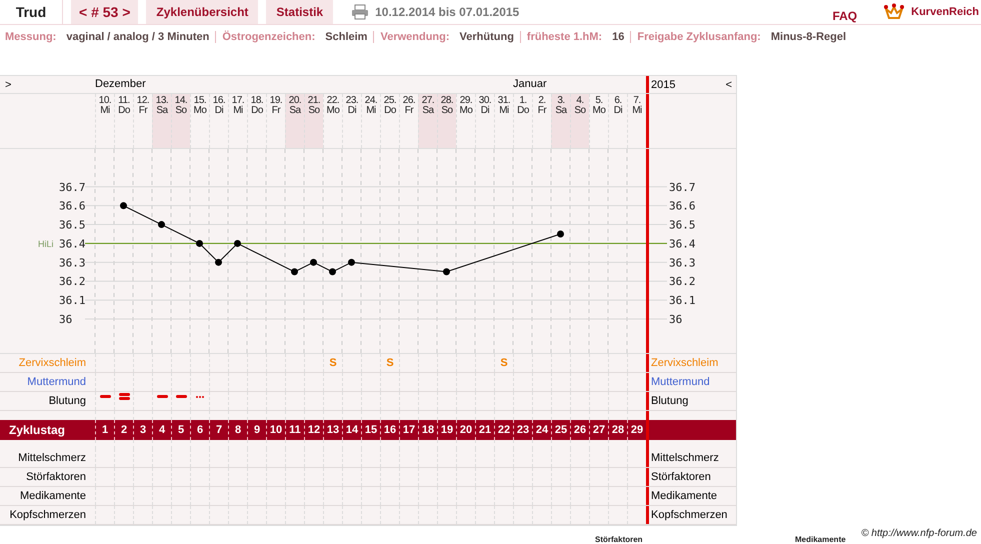  What do you see at coordinates (105, 430) in the screenshot?
I see `cycle-day-number: 1` at bounding box center [105, 430].